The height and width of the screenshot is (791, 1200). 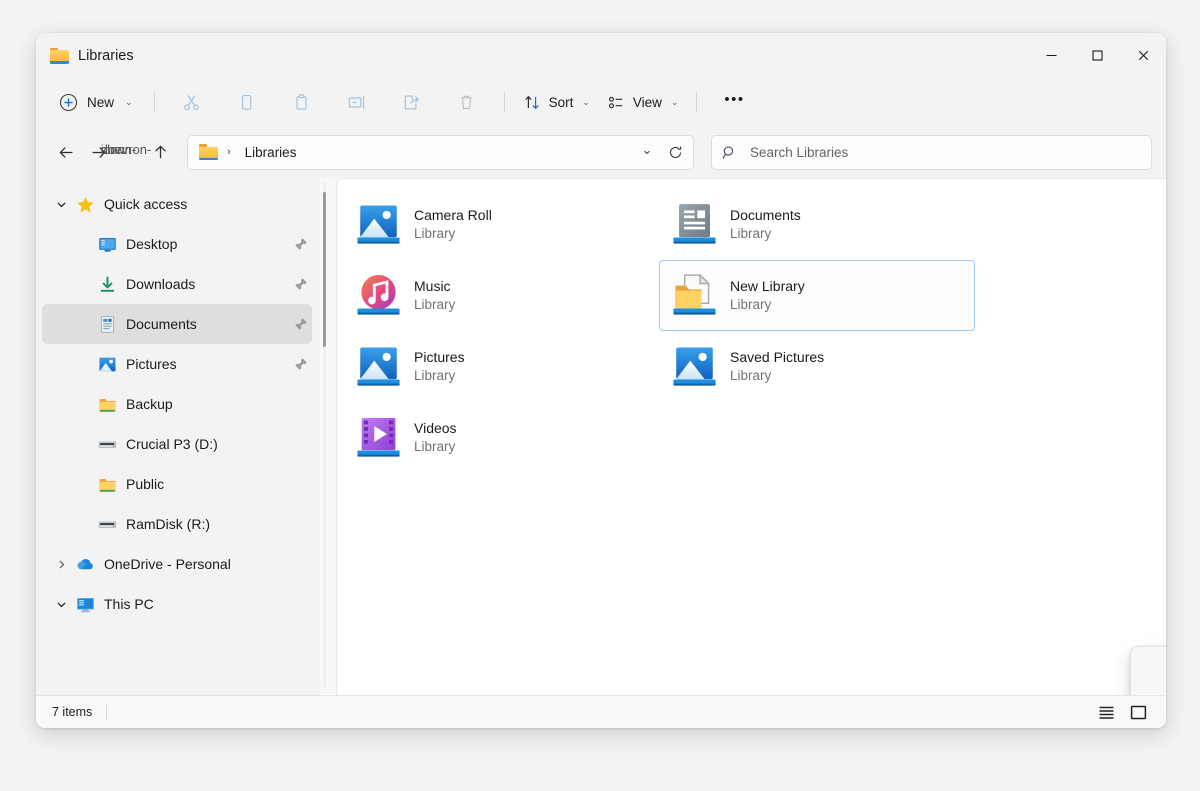 I want to click on sidebar-item-label: Downloads, so click(x=161, y=284).